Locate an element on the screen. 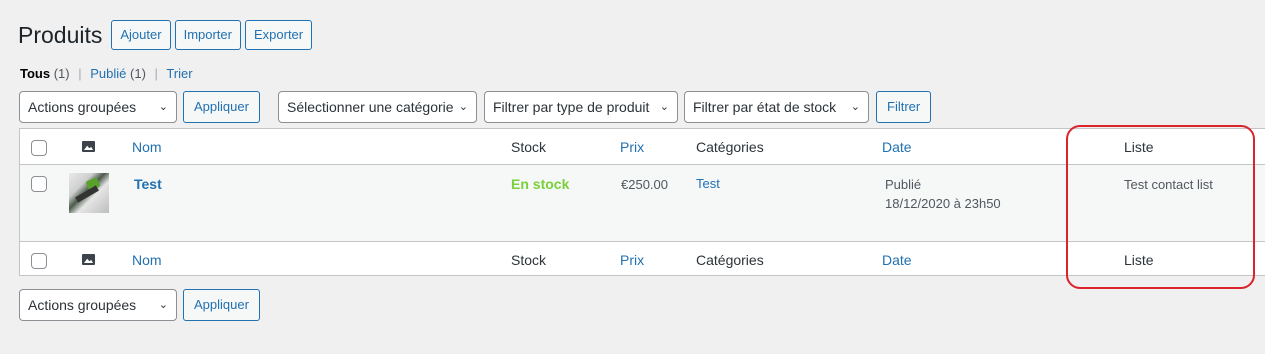 The image size is (1265, 354). select-all-checkbox is located at coordinates (39, 148).